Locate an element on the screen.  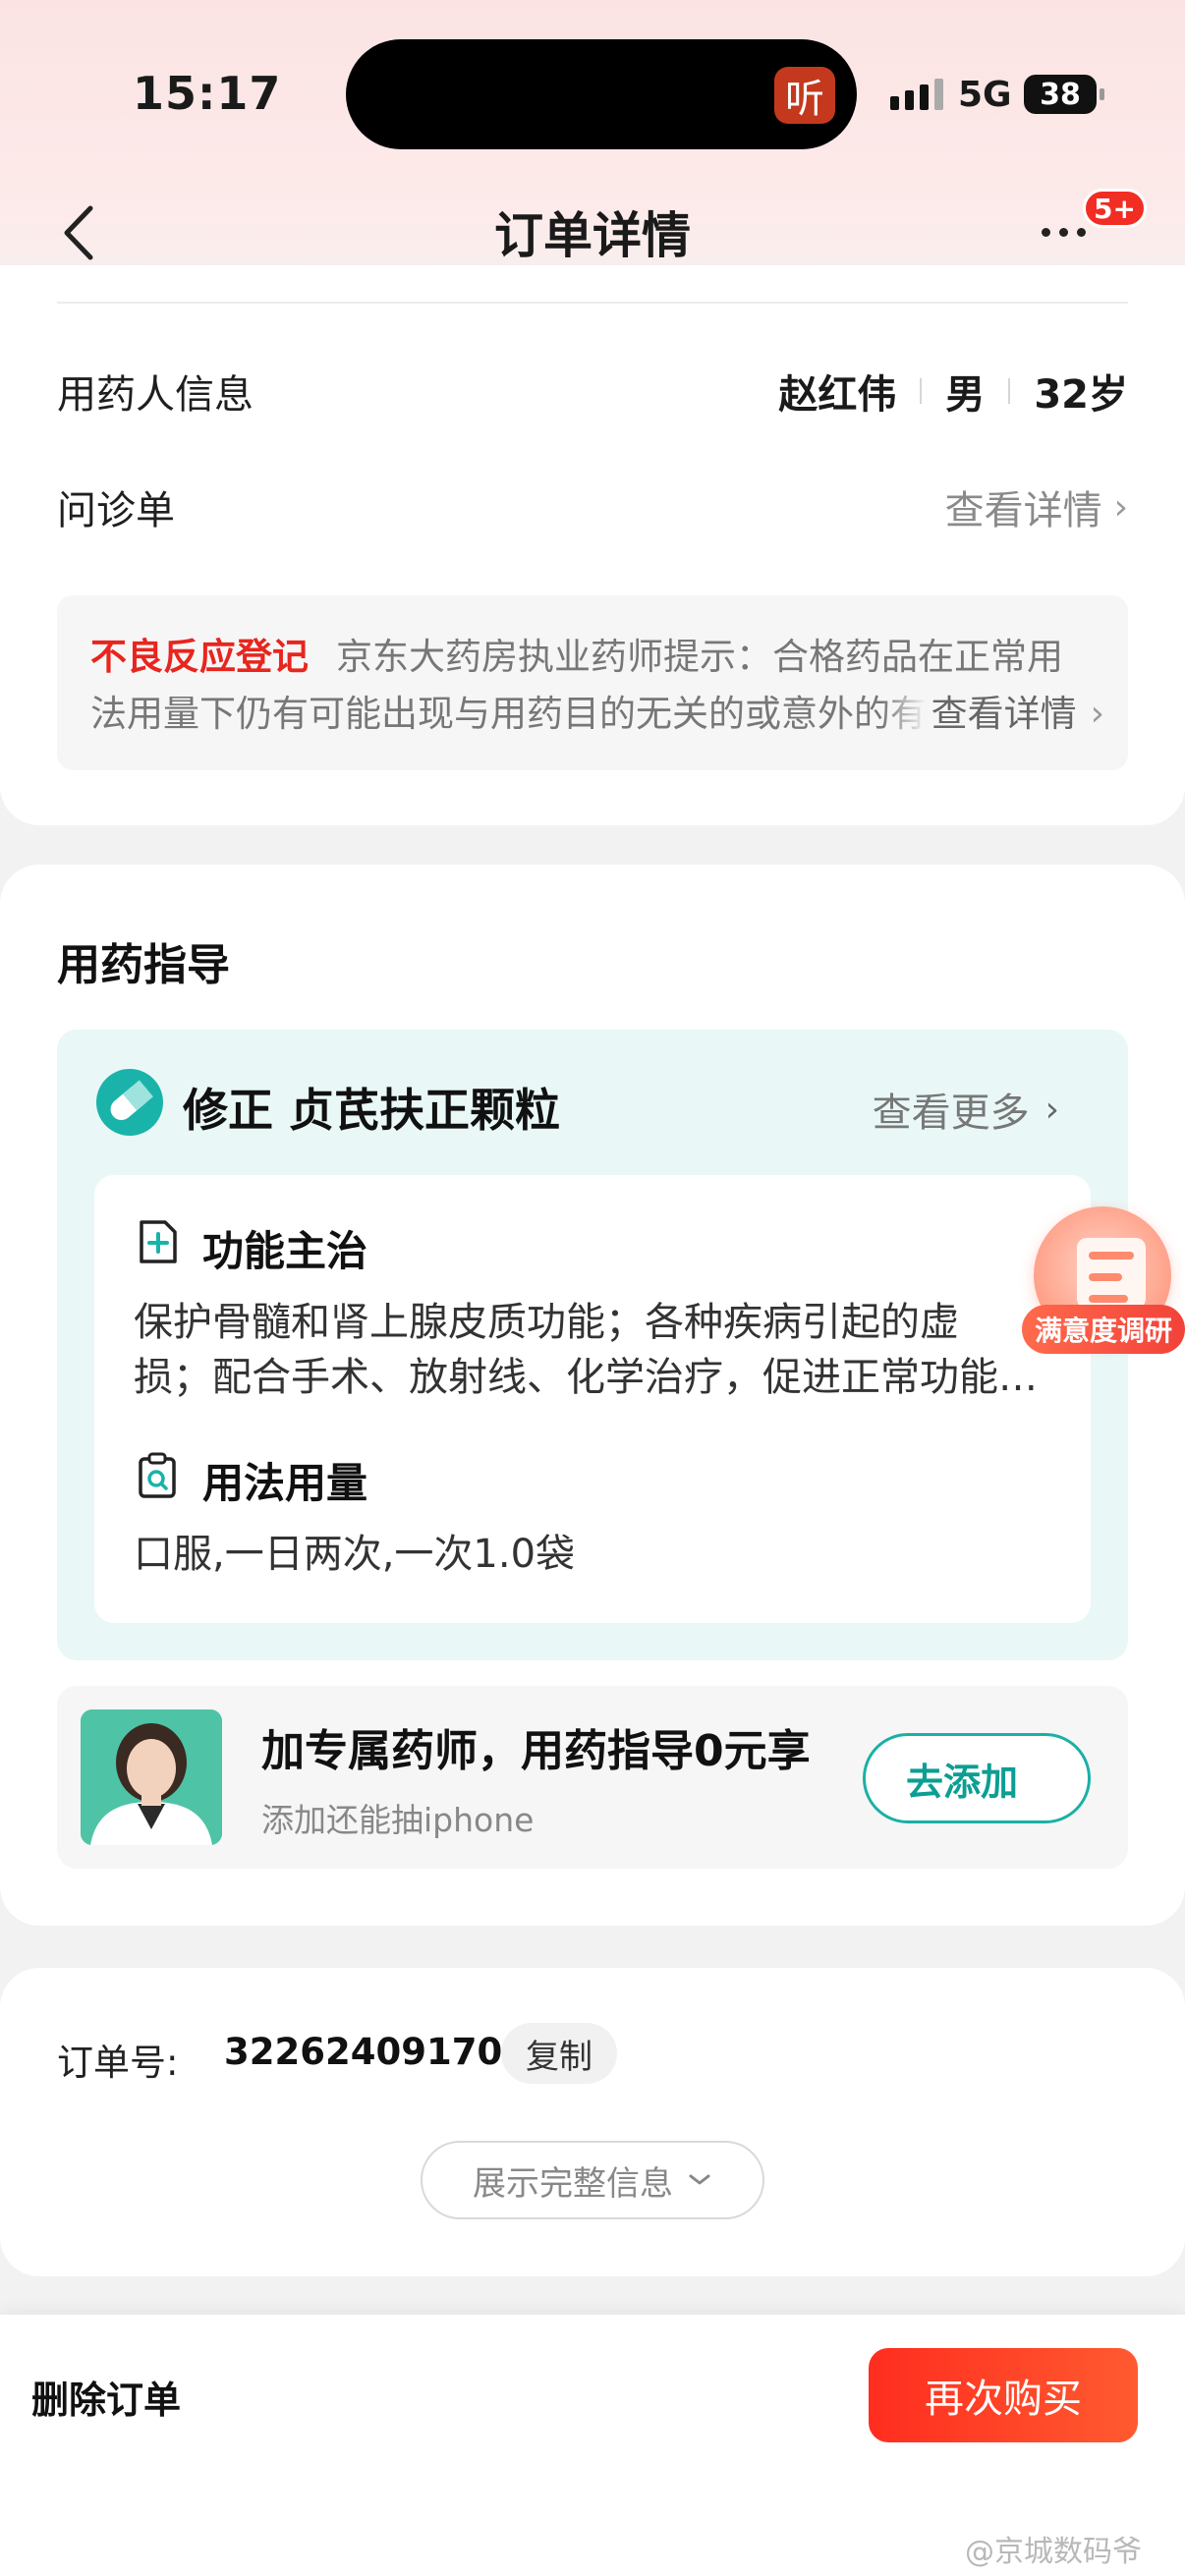
order-number-label: 订单号: is located at coordinates (118, 2063).